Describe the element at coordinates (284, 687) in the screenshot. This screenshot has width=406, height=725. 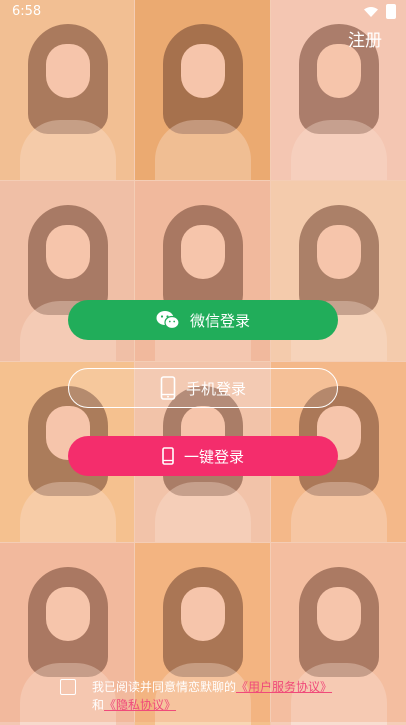
I see `user-agreement-link: 《用户服务协议》` at that location.